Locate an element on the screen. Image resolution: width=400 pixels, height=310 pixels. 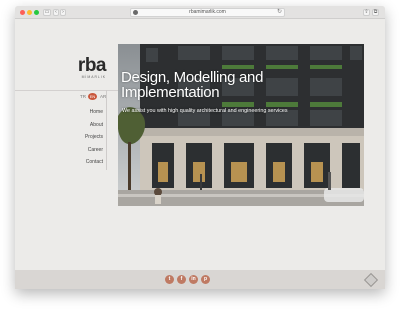
forward-button: › is located at coordinates (63, 12).